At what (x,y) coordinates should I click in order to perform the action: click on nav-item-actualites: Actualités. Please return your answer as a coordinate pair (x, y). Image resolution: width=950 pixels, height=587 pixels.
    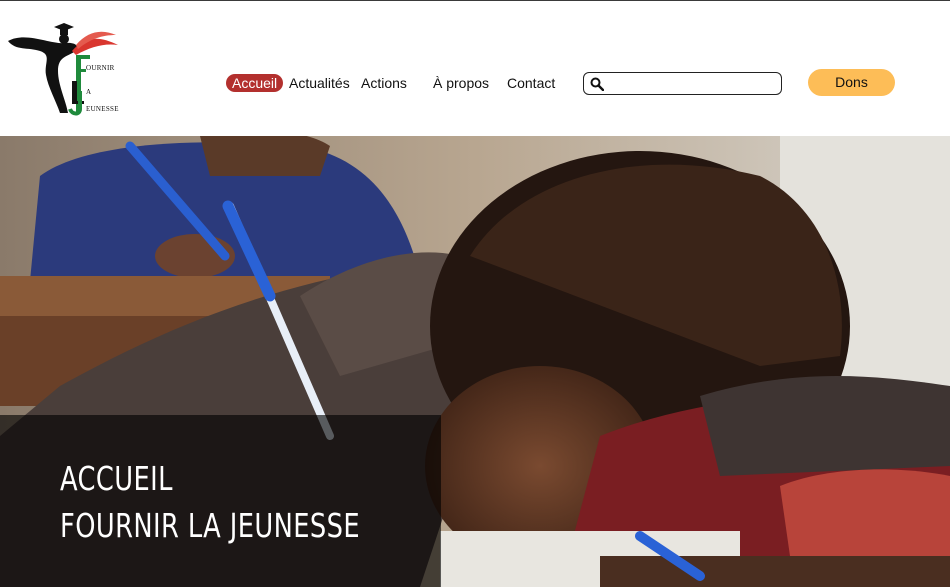
    Looking at the image, I should click on (319, 83).